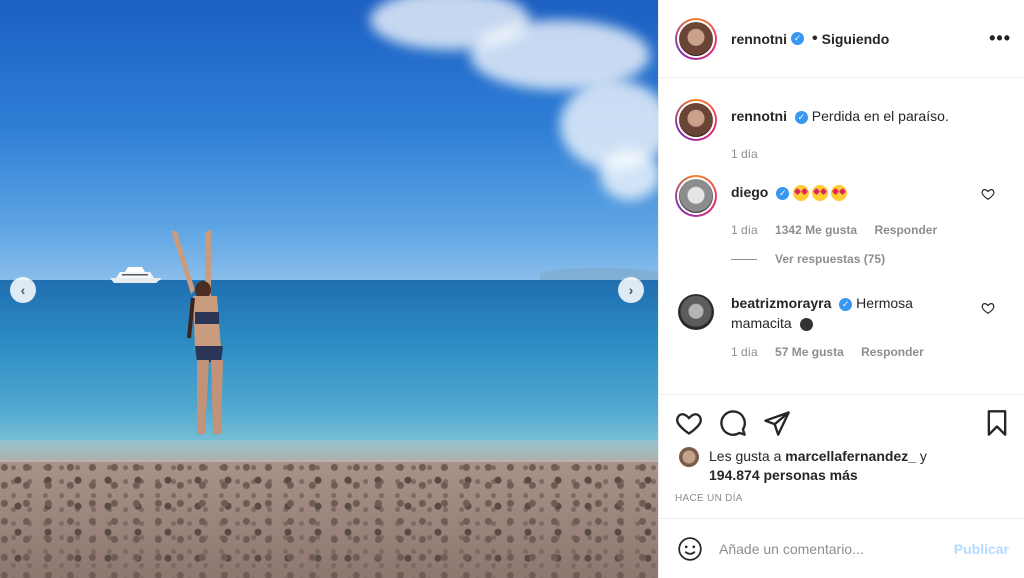 This screenshot has width=1024, height=578. What do you see at coordinates (197, 332) in the screenshot?
I see `photo-person` at bounding box center [197, 332].